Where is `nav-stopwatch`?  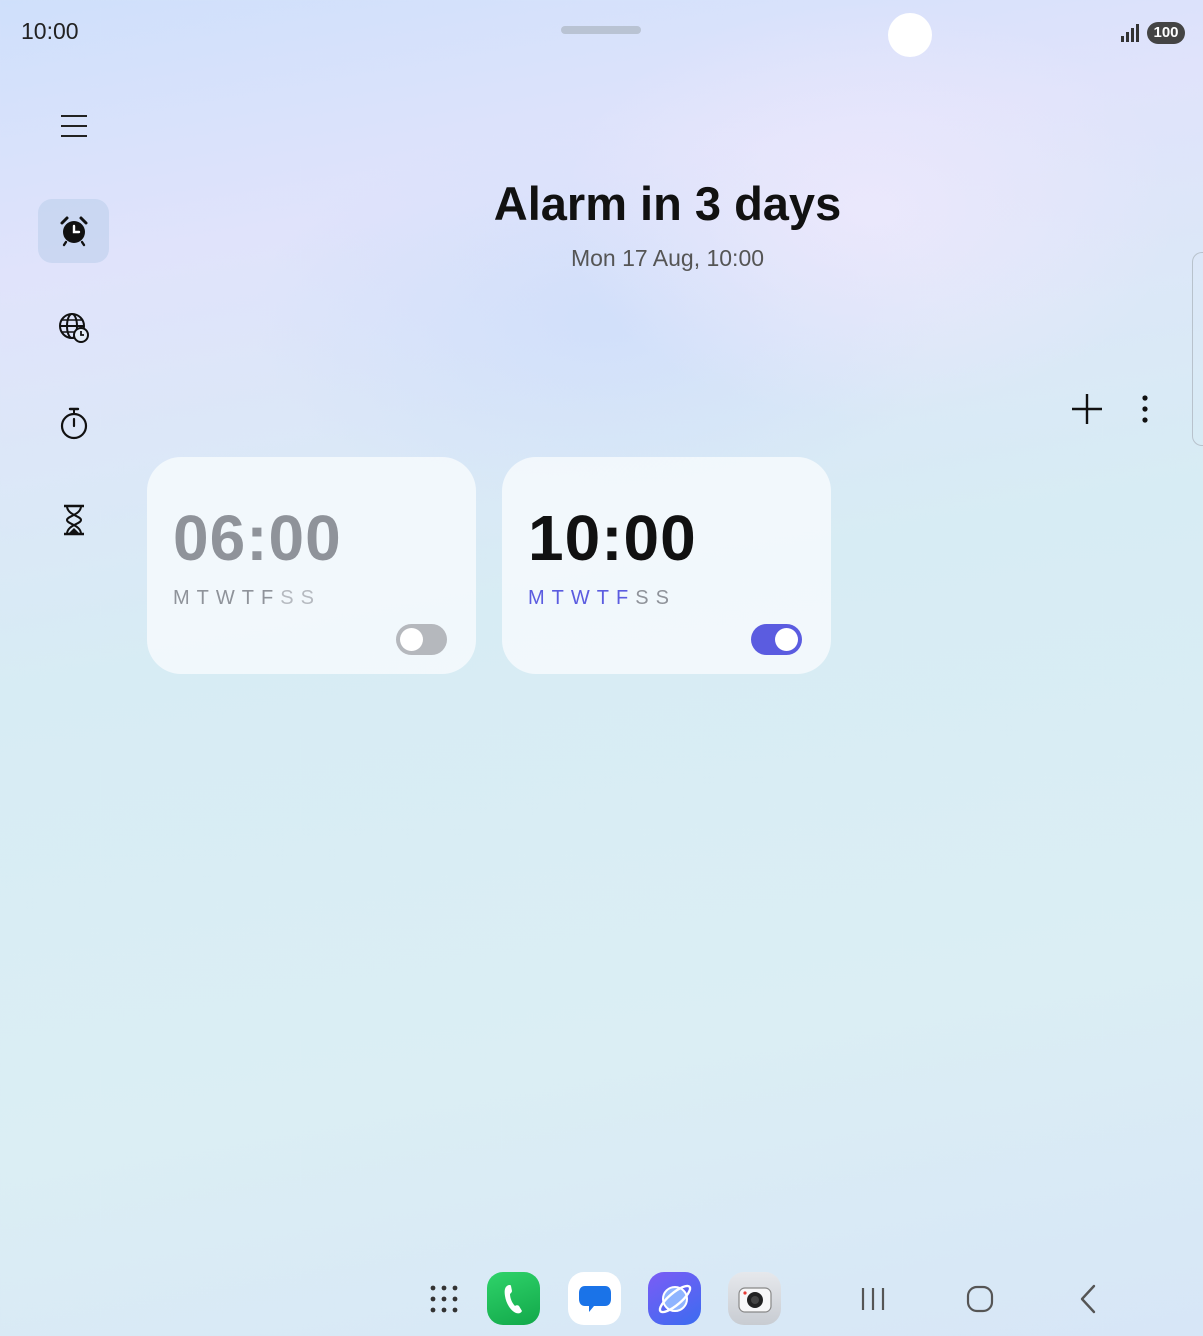 nav-stopwatch is located at coordinates (73, 424).